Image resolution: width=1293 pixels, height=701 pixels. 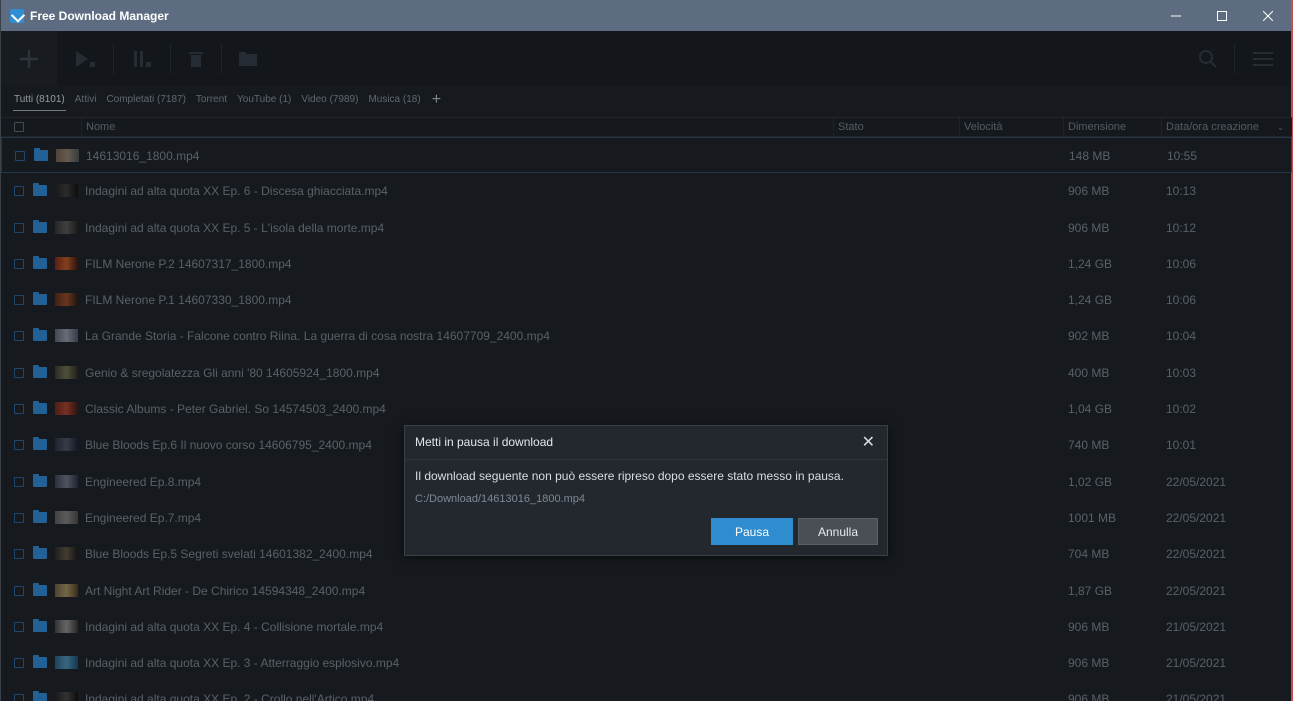 I want to click on dialog-divider, so click(x=646, y=459).